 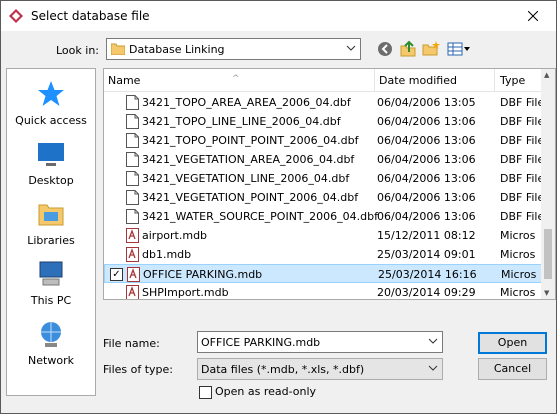 What do you see at coordinates (77, 50) in the screenshot?
I see `look-in-label: Look in:` at bounding box center [77, 50].